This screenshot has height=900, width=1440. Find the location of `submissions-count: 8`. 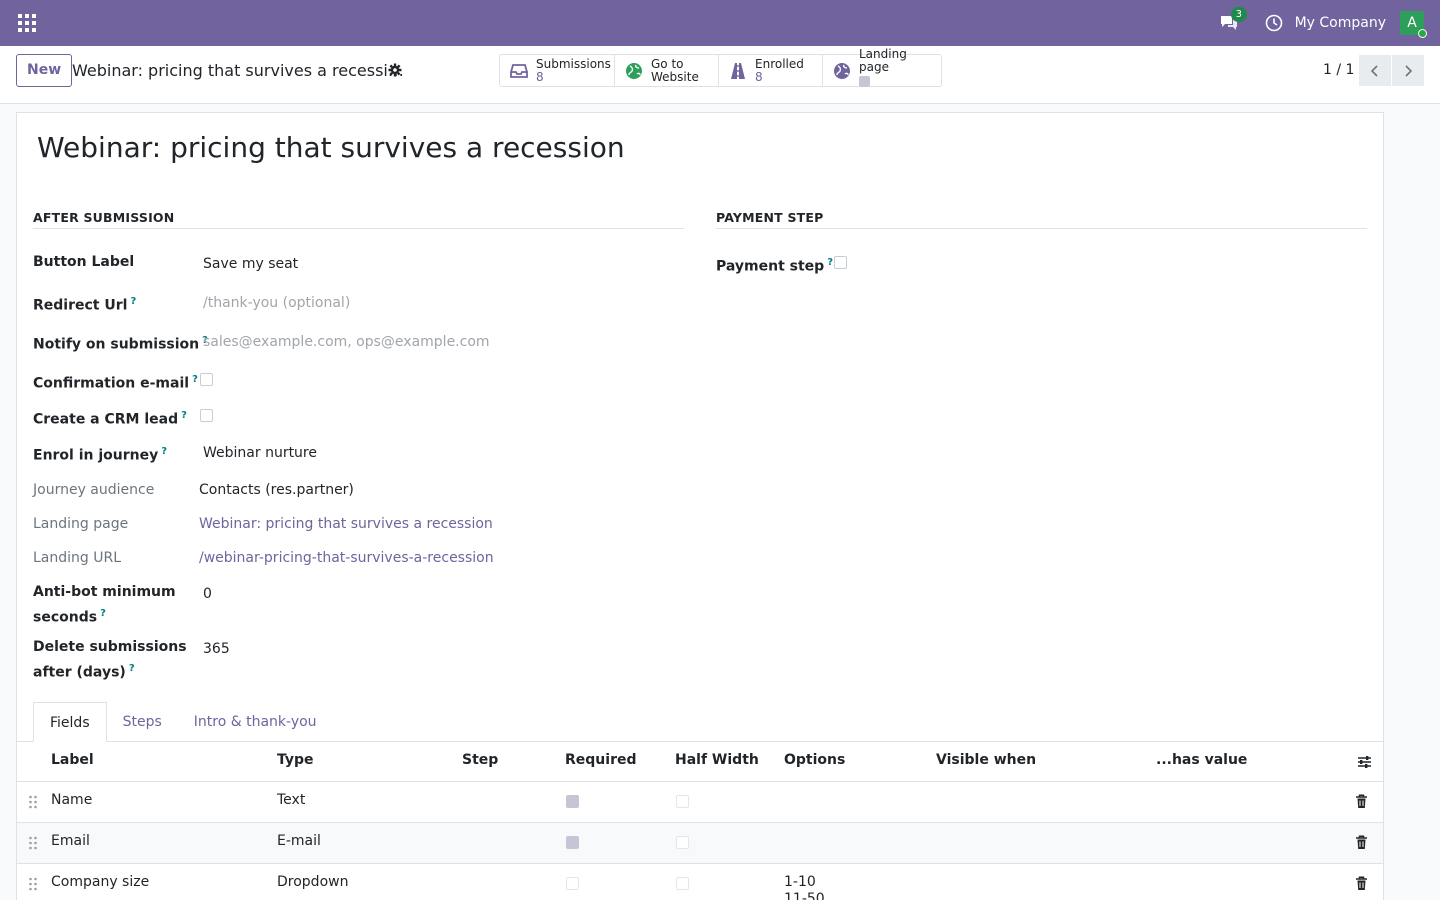

submissions-count: 8 is located at coordinates (540, 76).